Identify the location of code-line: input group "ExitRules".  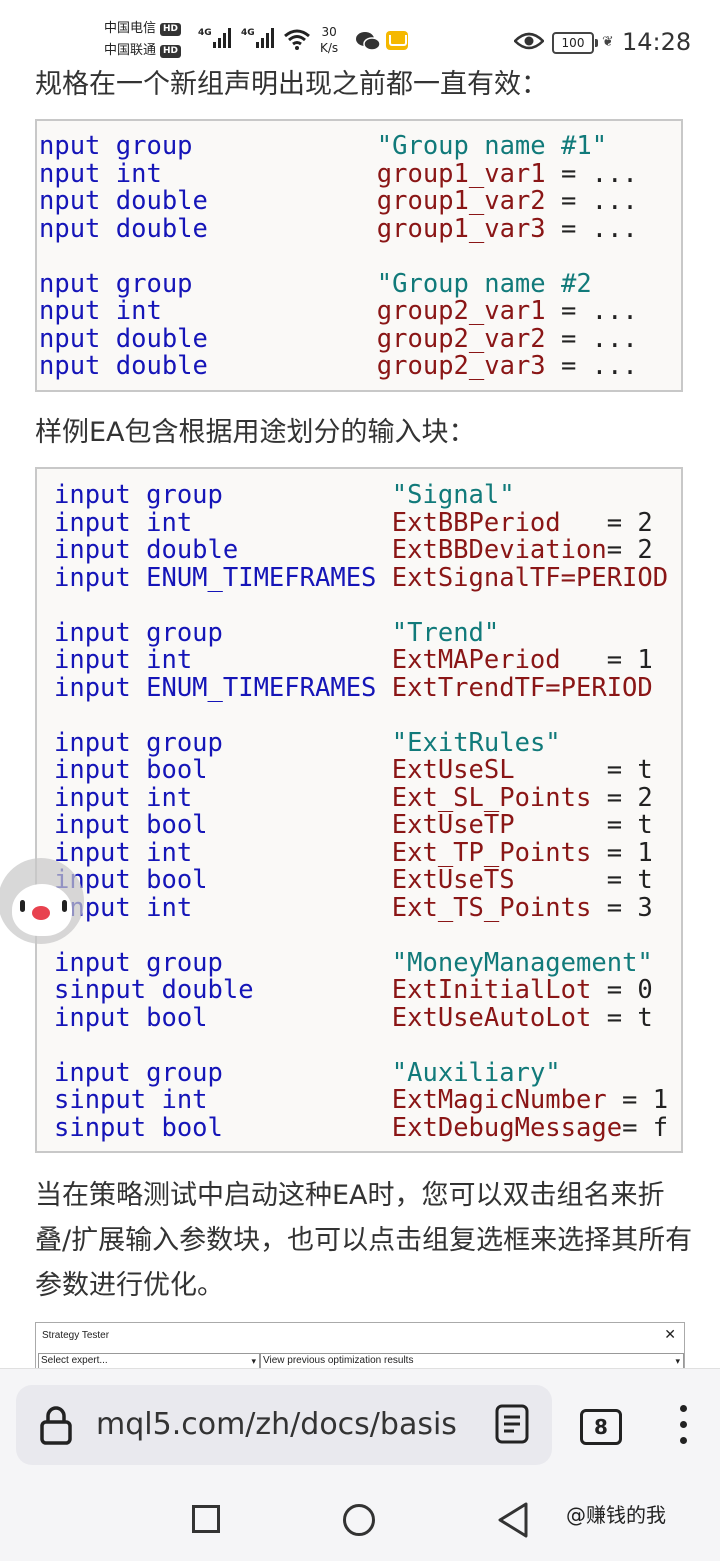
(361, 742).